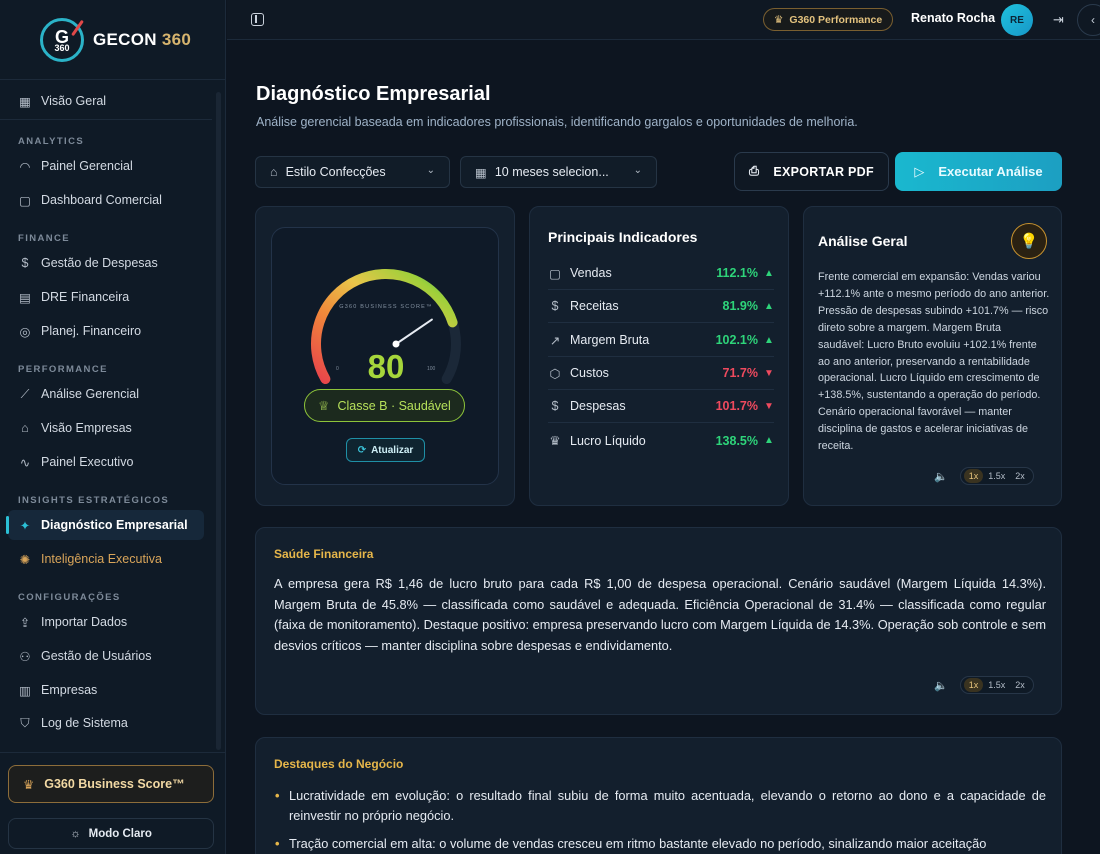 The height and width of the screenshot is (854, 1100). What do you see at coordinates (218, 421) in the screenshot?
I see `sidebar-scrollbar` at bounding box center [218, 421].